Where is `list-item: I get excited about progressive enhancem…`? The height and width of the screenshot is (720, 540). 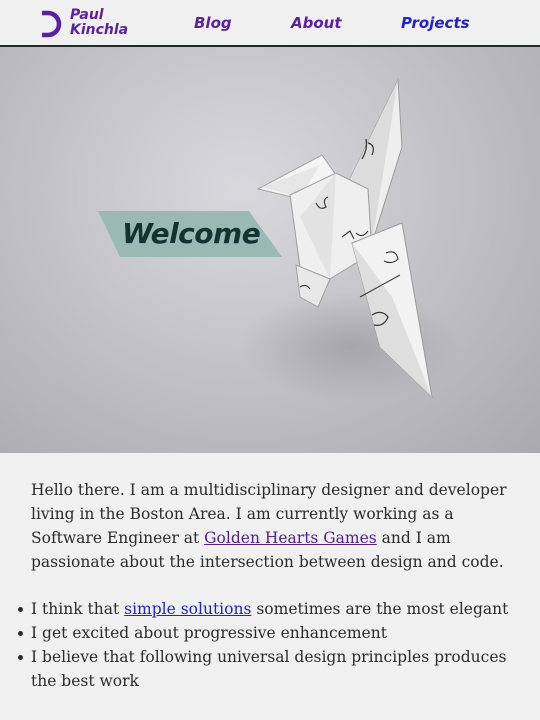 list-item: I get excited about progressive enhancem… is located at coordinates (264, 633).